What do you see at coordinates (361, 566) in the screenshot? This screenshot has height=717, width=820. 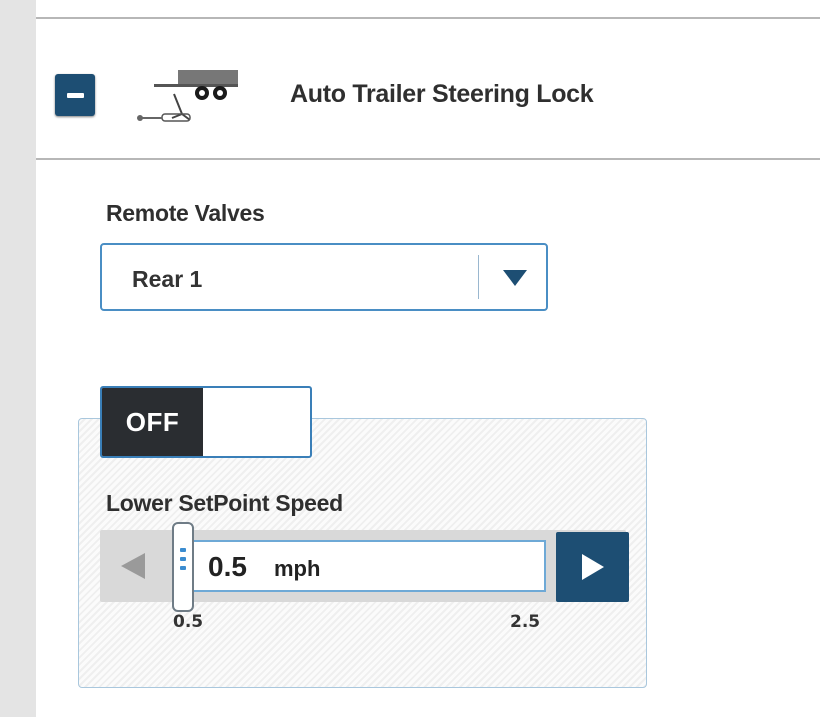 I see `setpoint-value-field: 0.5 mph` at bounding box center [361, 566].